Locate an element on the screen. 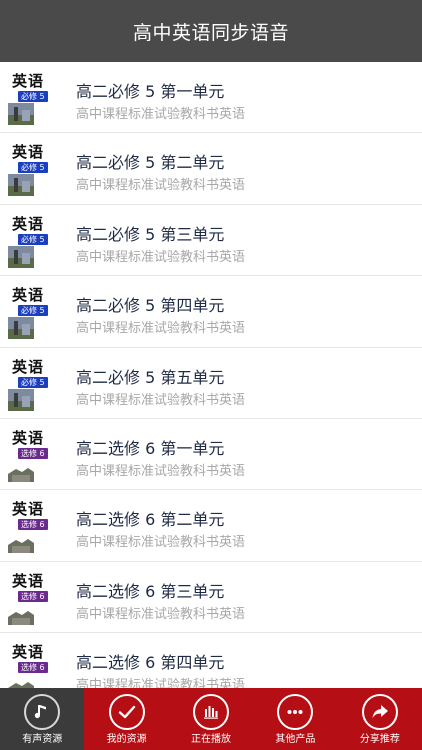 This screenshot has height=750, width=422. list-item: 英语 必修 5 高二必修 5 第四单元 高中课程标准试验教科书英语 is located at coordinates (211, 312).